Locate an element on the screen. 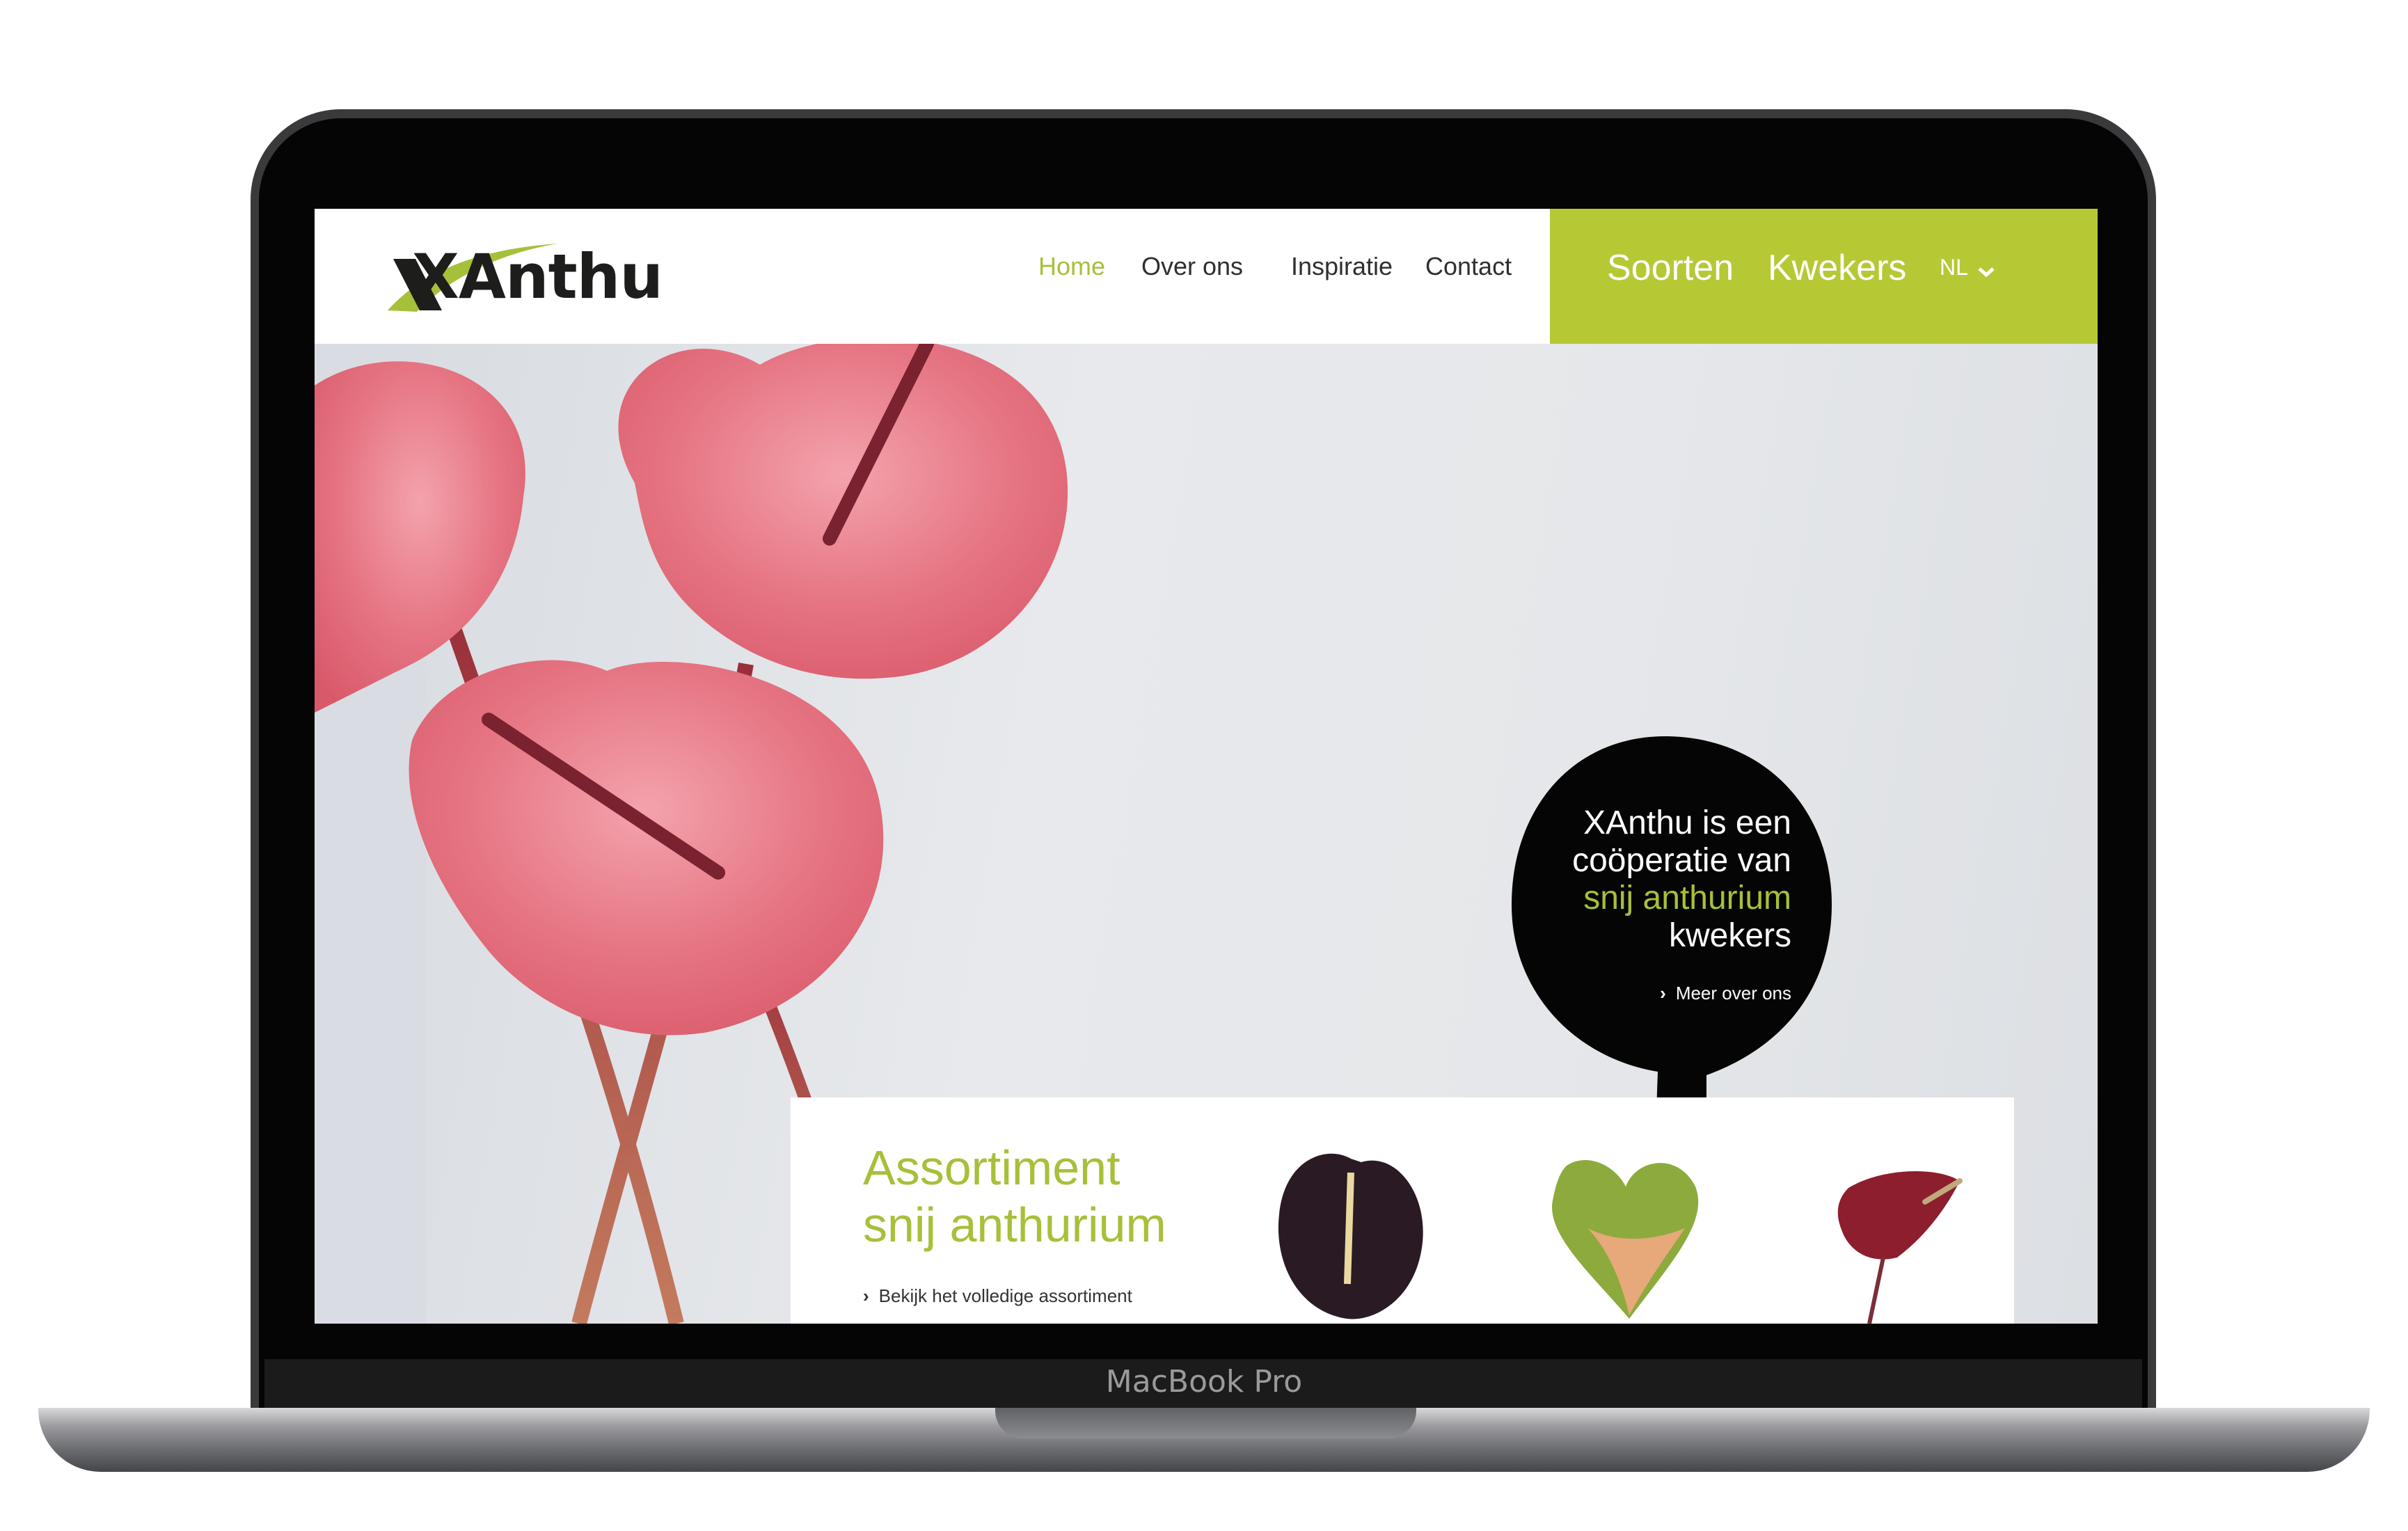 The image size is (2408, 1531). nav-kwekers: Kwekers is located at coordinates (1837, 268).